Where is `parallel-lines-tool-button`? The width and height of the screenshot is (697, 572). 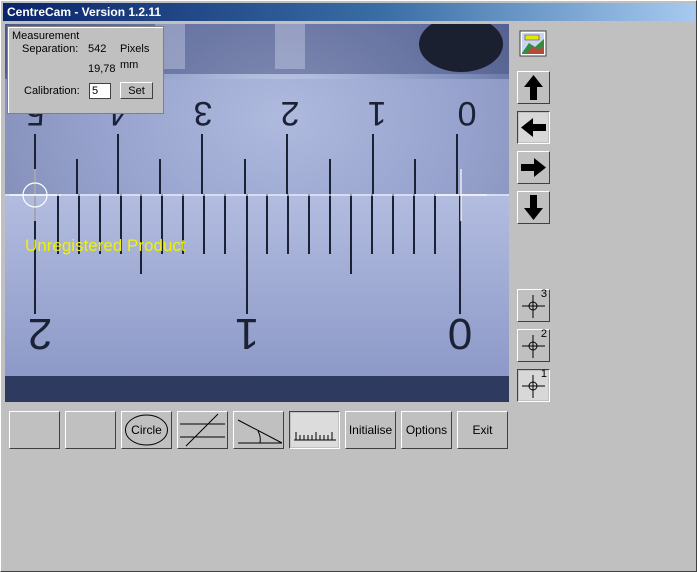
parallel-lines-tool-button is located at coordinates (202, 430).